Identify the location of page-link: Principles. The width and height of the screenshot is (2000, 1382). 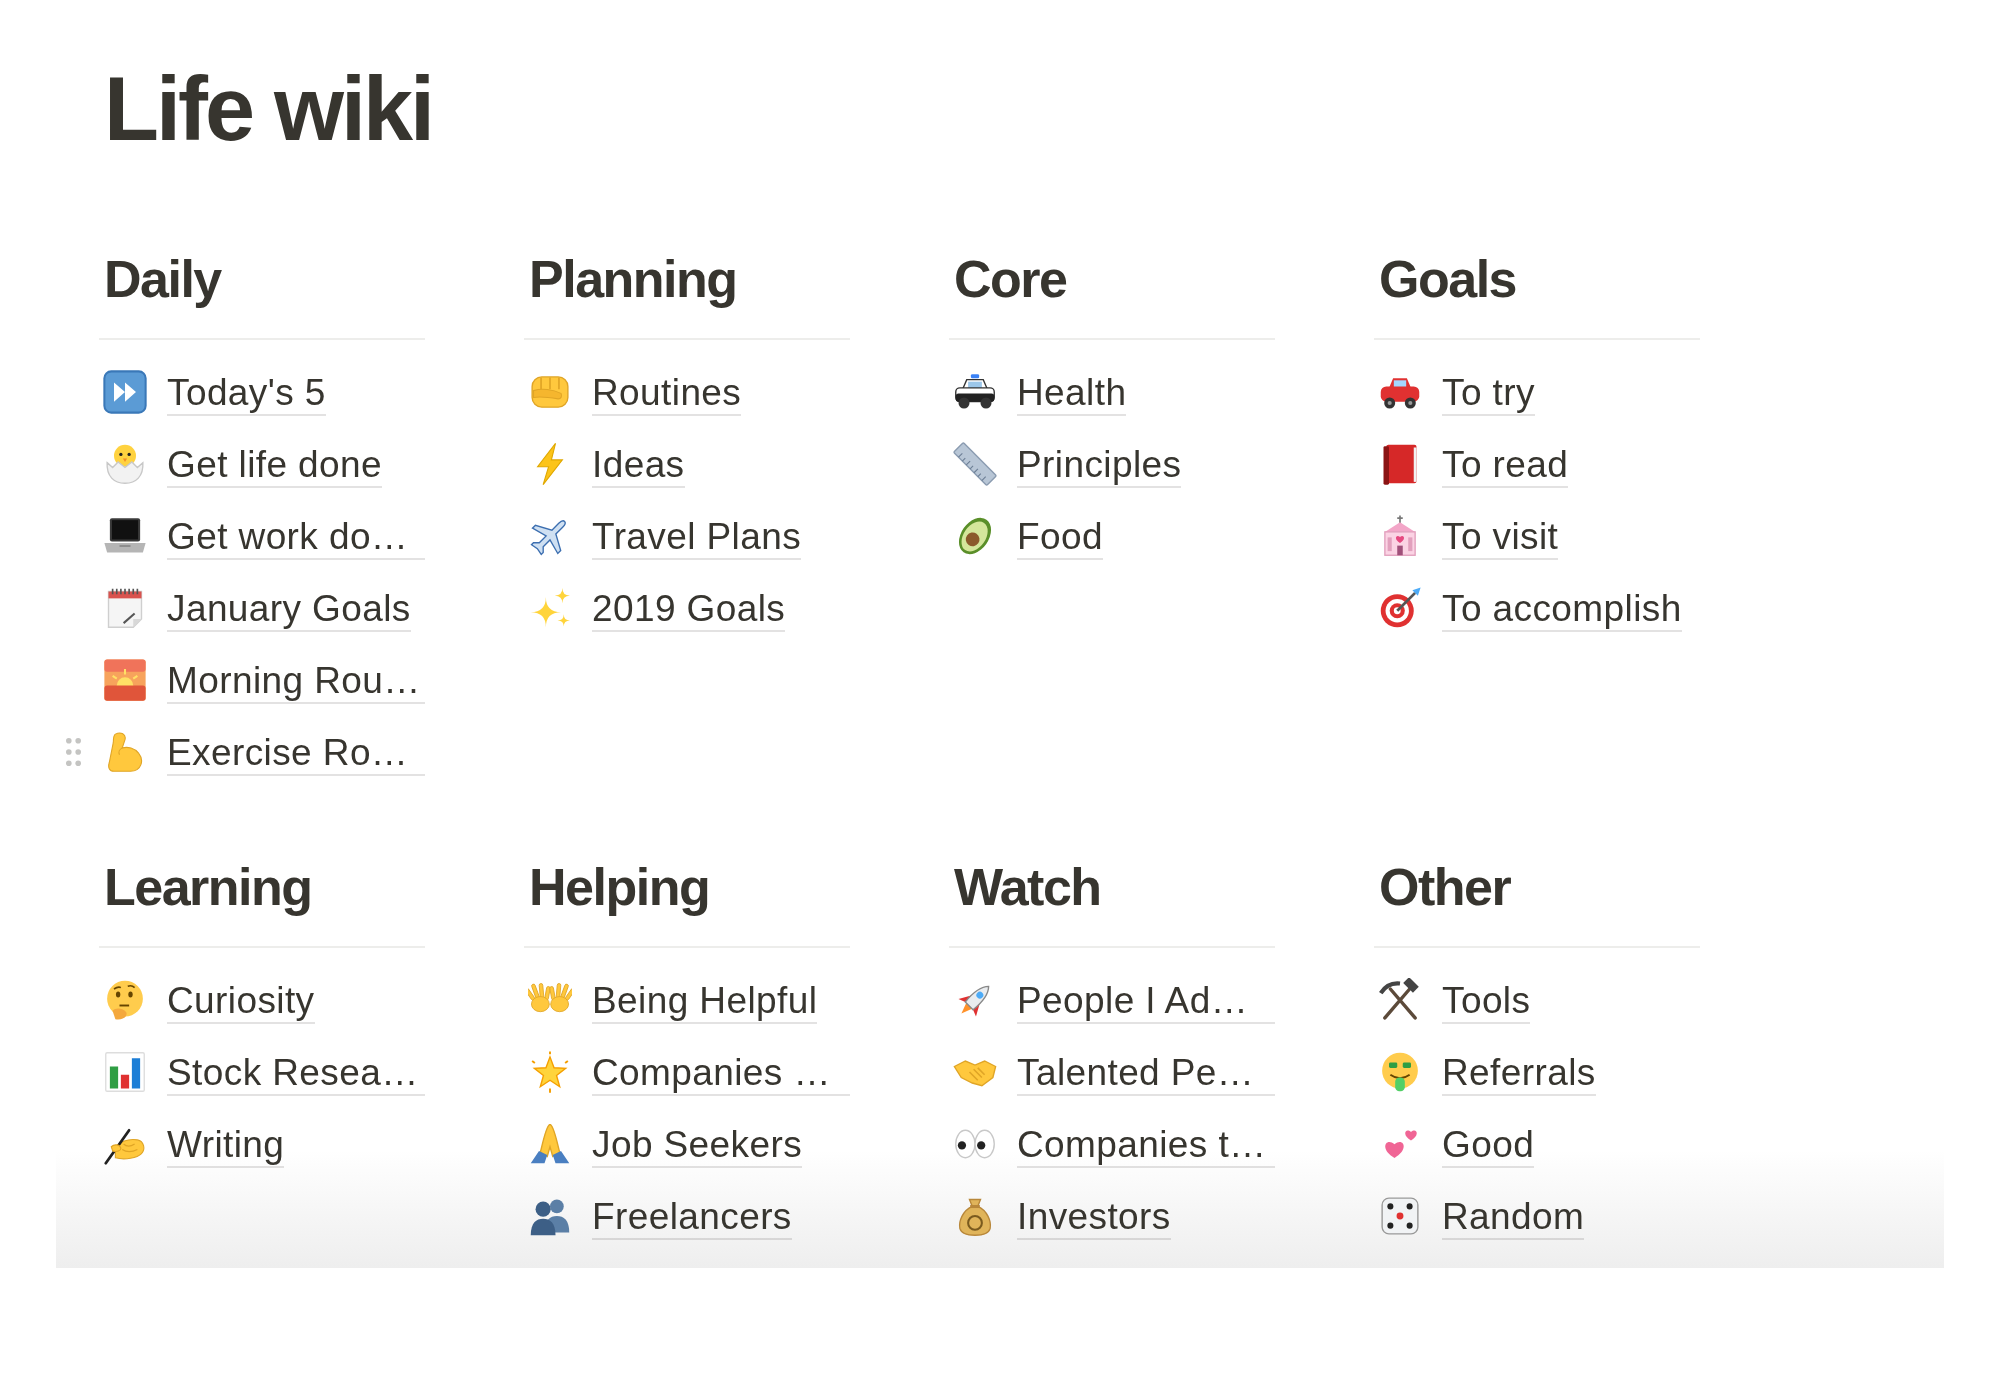
(1099, 466).